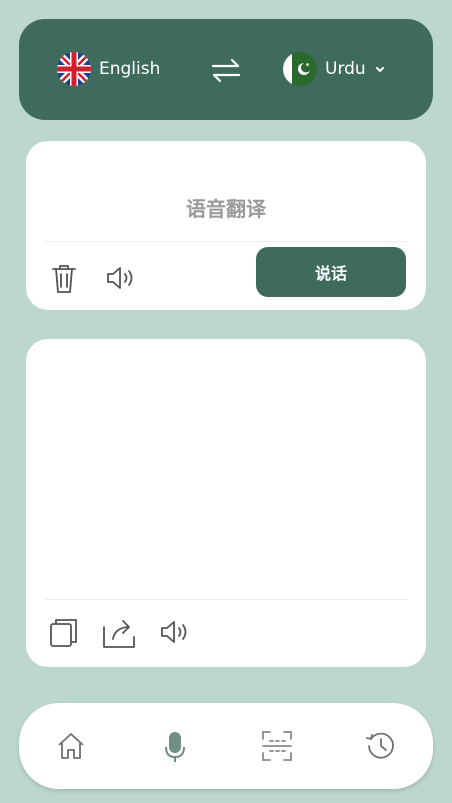 This screenshot has width=452, height=803. Describe the element at coordinates (345, 69) in the screenshot. I see `target-language-label: Urdu` at that location.